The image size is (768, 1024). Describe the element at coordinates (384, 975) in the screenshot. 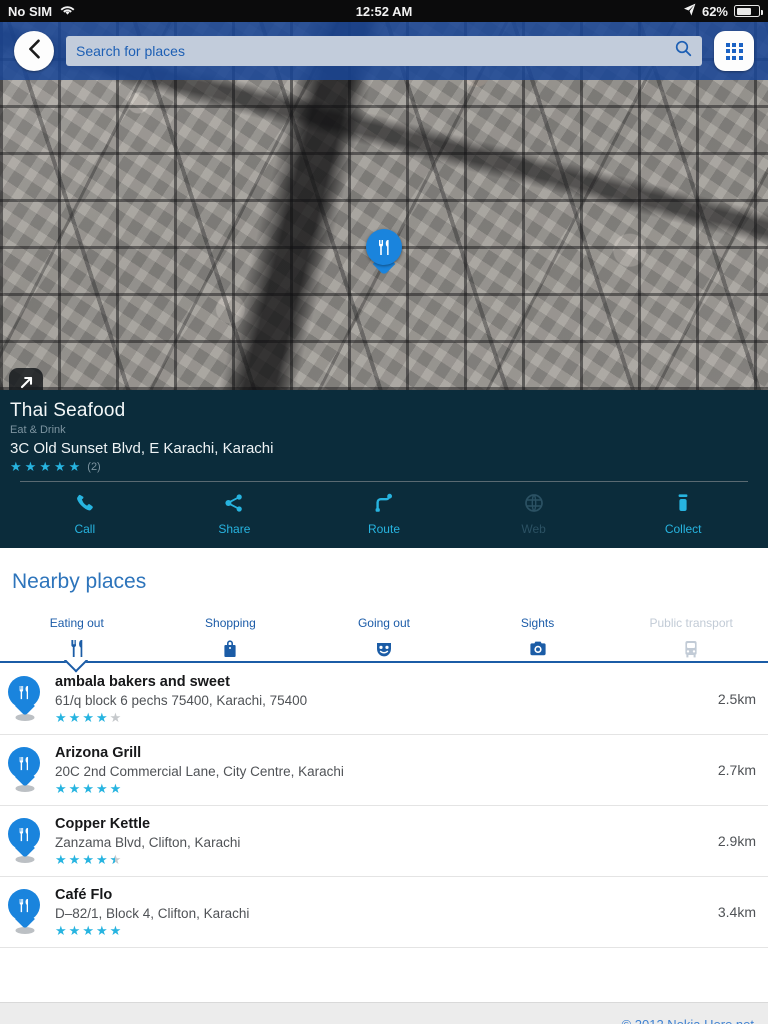

I see `content-spacer` at that location.